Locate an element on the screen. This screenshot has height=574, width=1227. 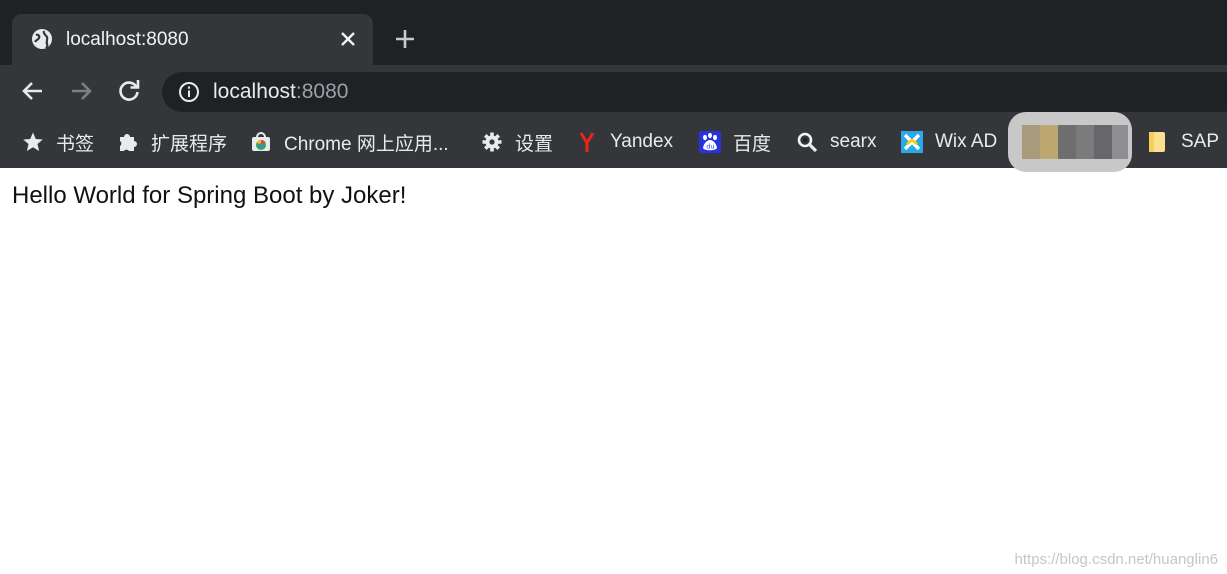
address-bar: localhost:8080 is located at coordinates (694, 92).